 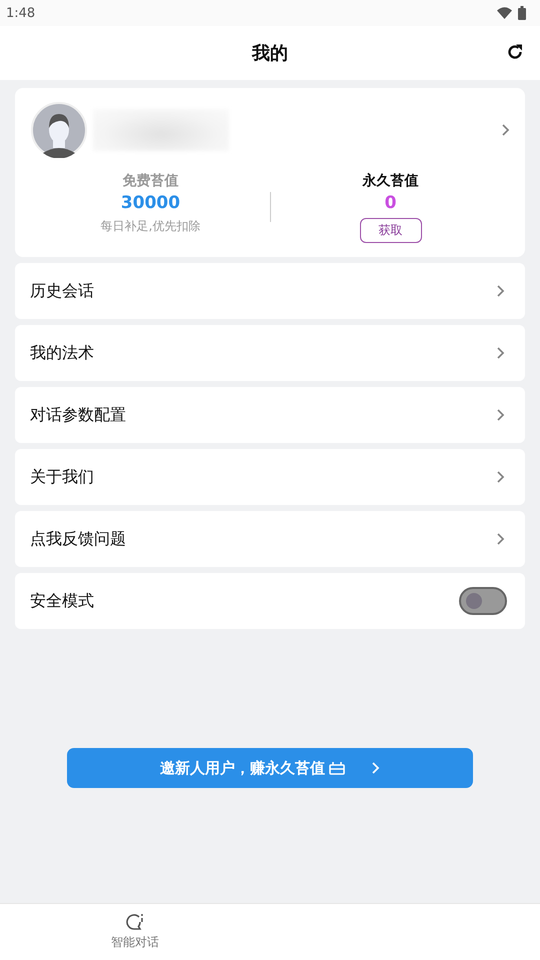 What do you see at coordinates (270, 353) in the screenshot?
I see `menu-item: 我的法术` at bounding box center [270, 353].